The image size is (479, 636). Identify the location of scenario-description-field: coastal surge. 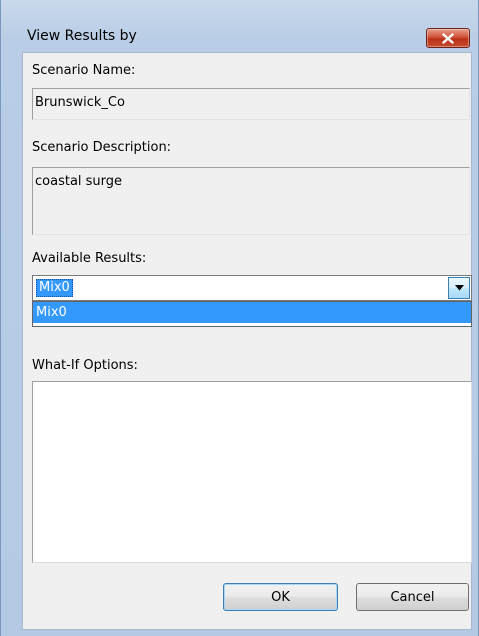
(251, 201).